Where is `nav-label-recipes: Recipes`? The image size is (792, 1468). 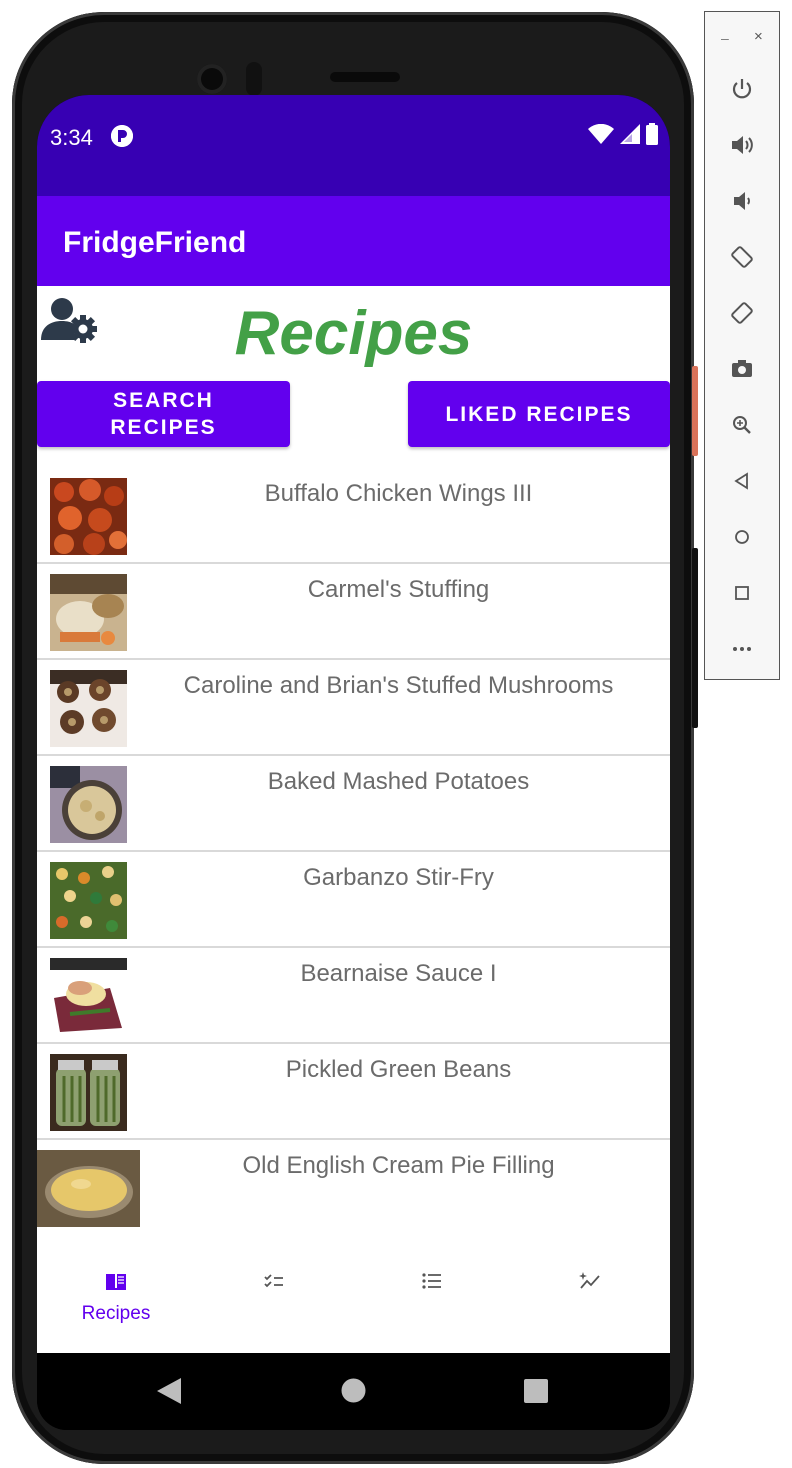
nav-label-recipes: Recipes is located at coordinates (116, 1313).